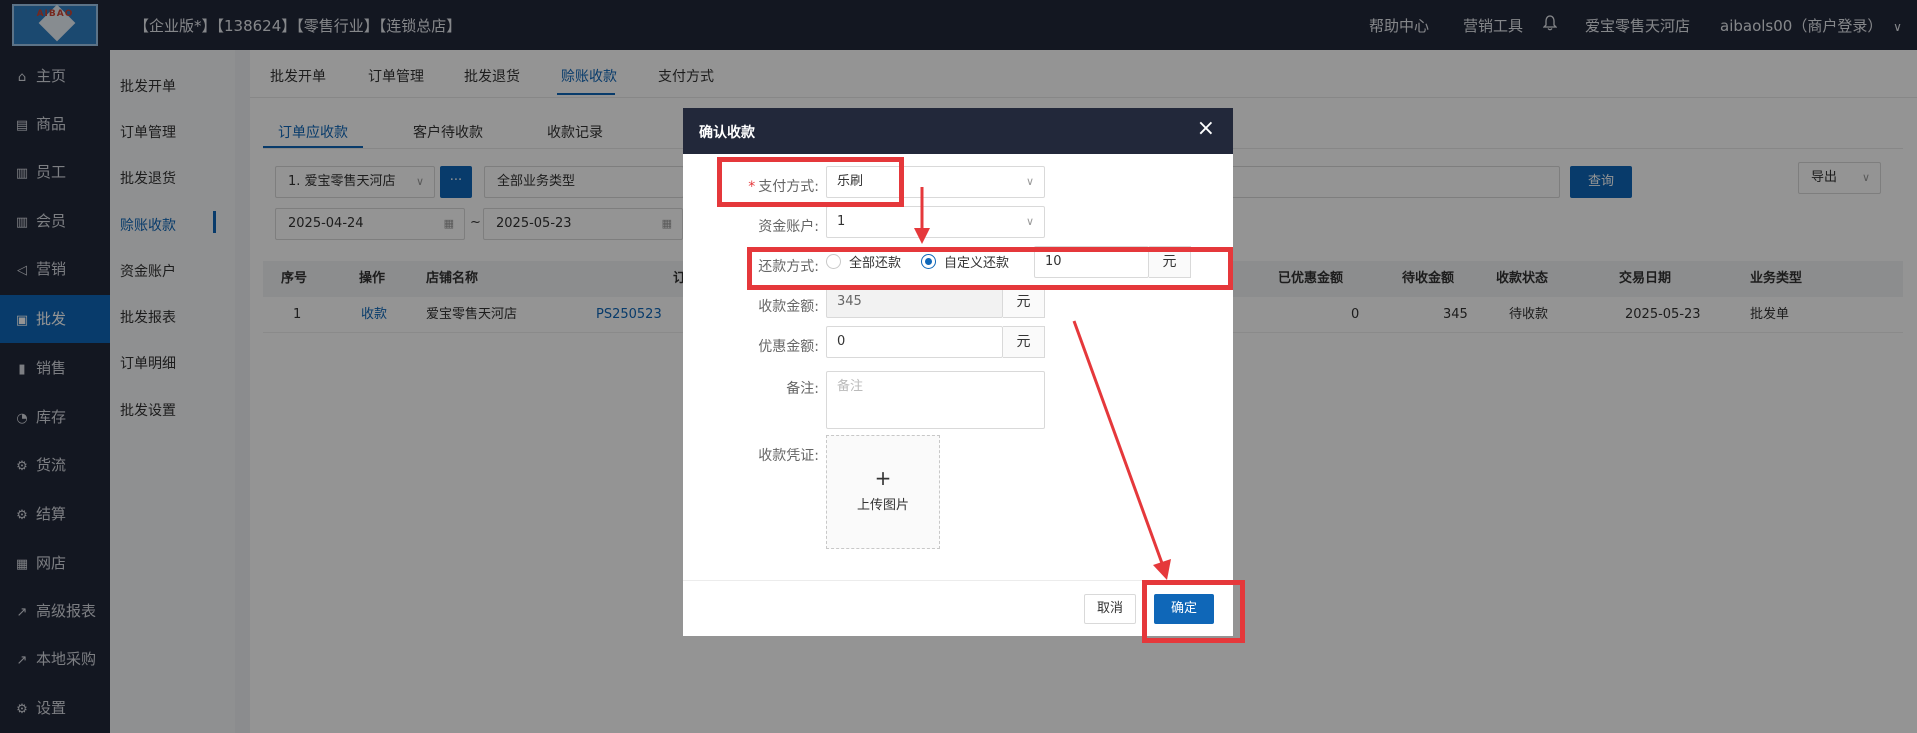 This screenshot has height=733, width=1917. What do you see at coordinates (1121, 450) in the screenshot?
I see `arrow-to-confirm-icon` at bounding box center [1121, 450].